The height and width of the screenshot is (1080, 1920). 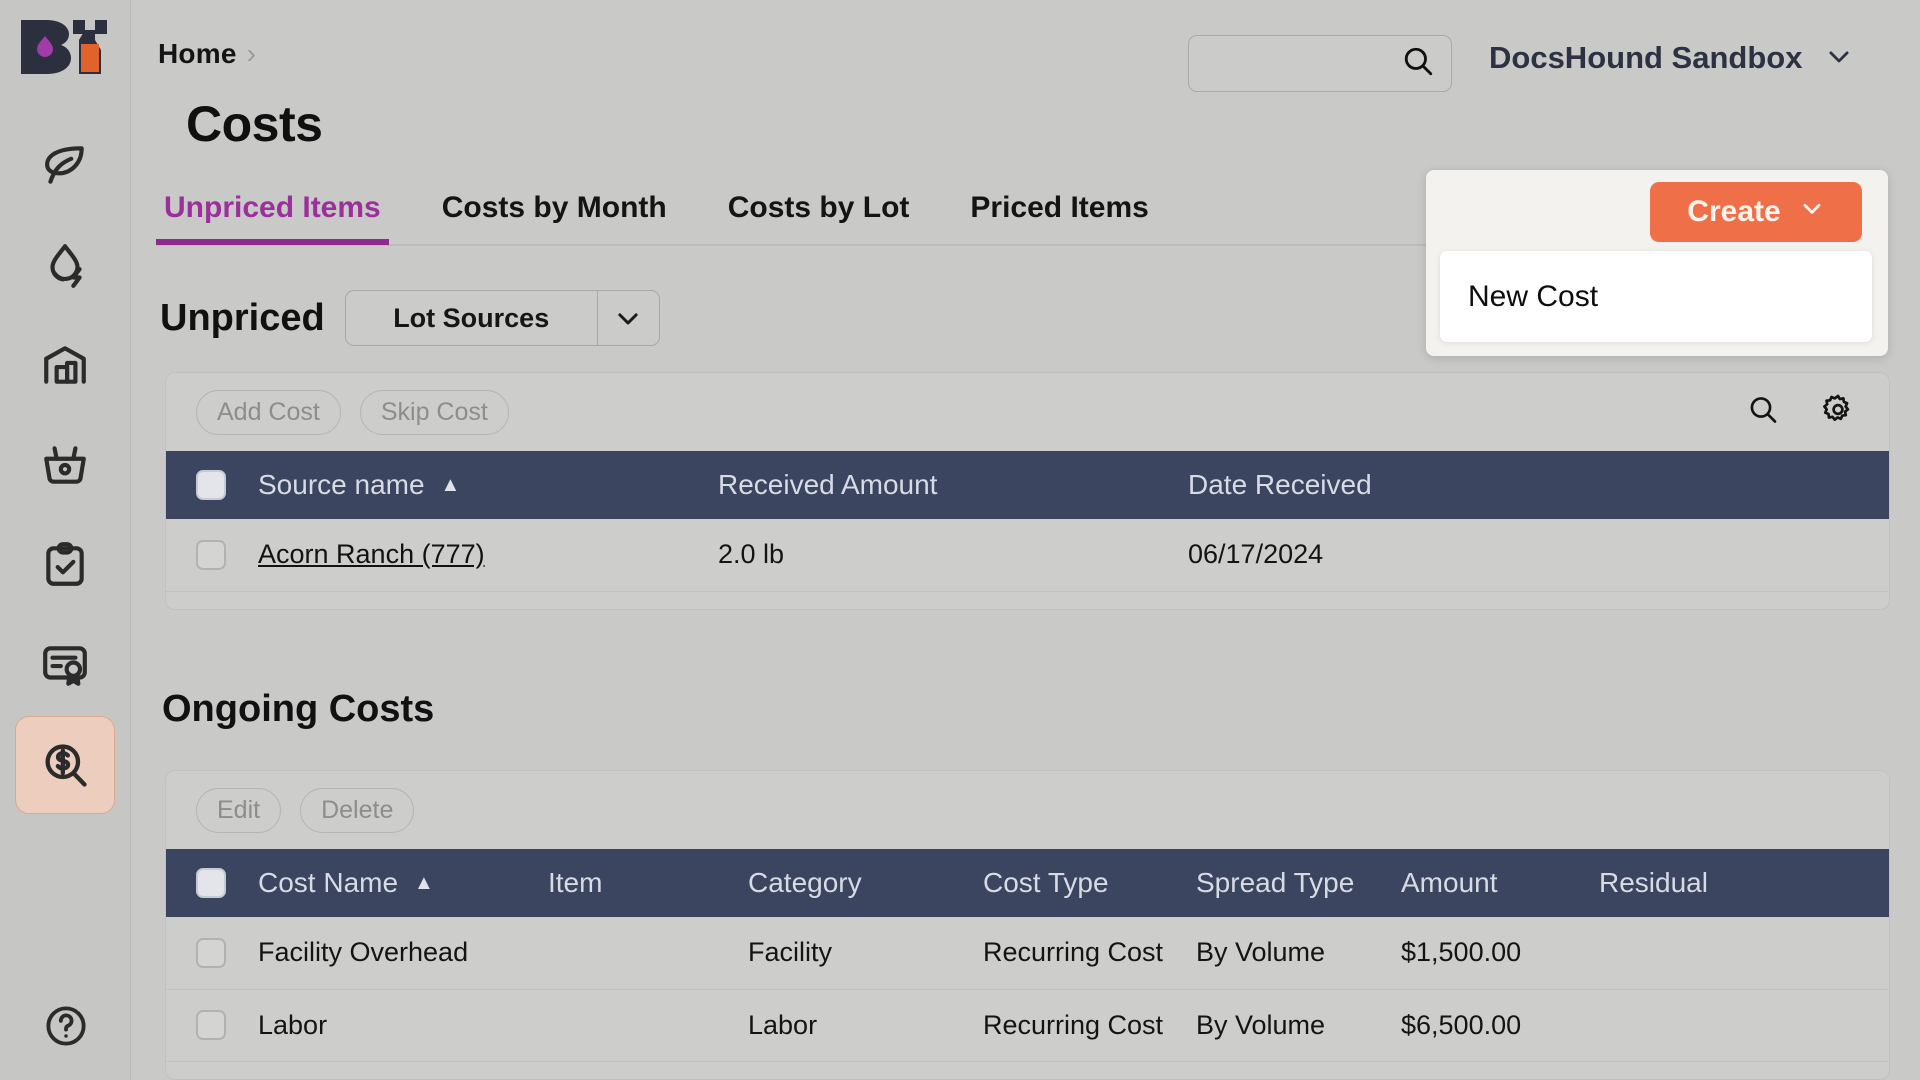 What do you see at coordinates (953, 485) in the screenshot?
I see `column-header-received-amount: Received Amount` at bounding box center [953, 485].